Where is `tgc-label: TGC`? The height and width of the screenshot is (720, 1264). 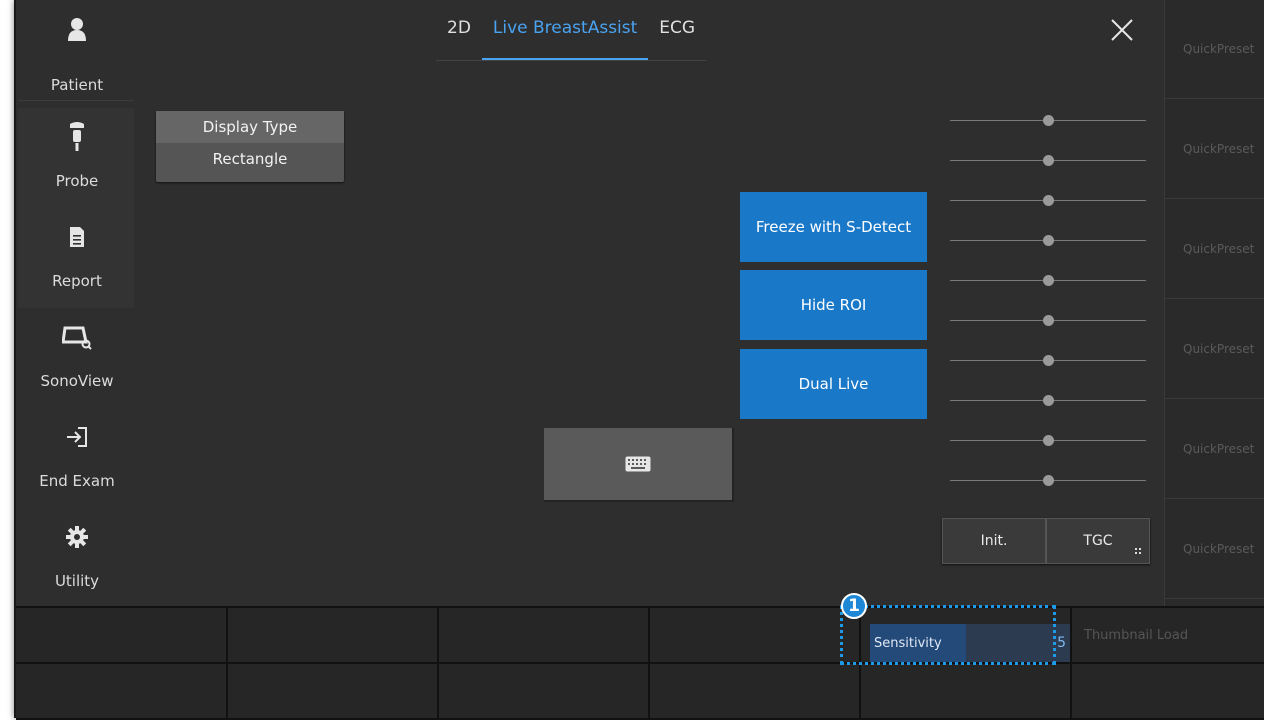
tgc-label: TGC is located at coordinates (1098, 541).